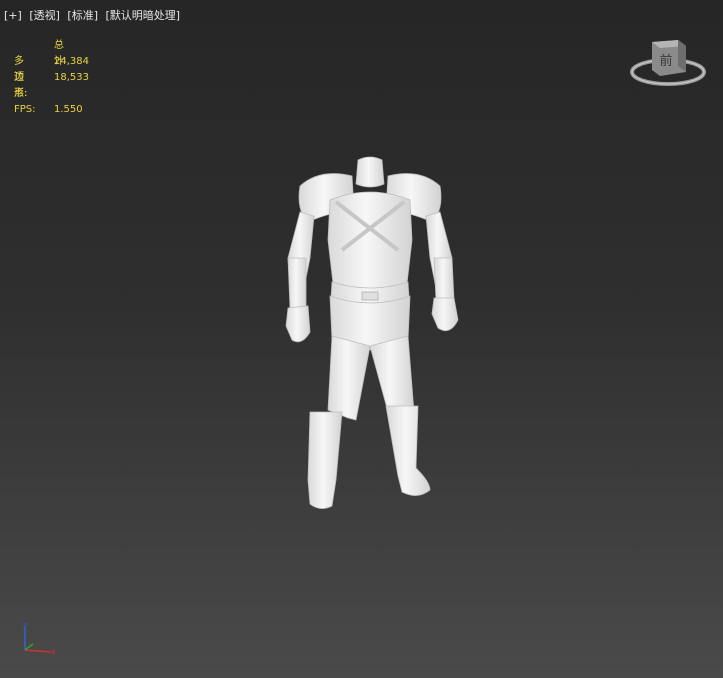 The height and width of the screenshot is (678, 723). I want to click on model-right-hand, so click(445, 314).